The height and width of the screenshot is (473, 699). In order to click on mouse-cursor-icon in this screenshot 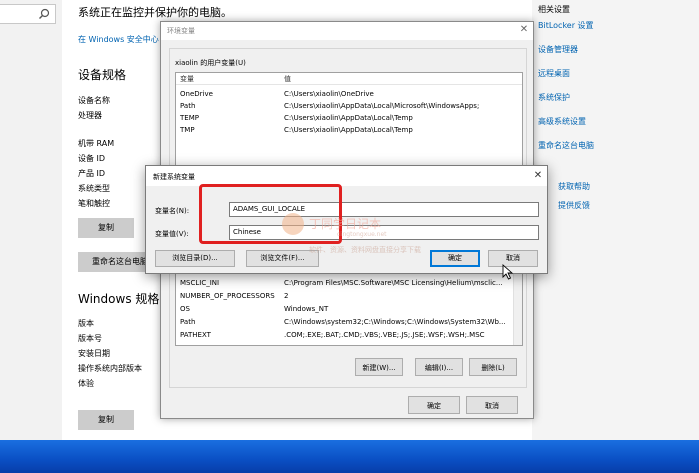, I will do `click(508, 272)`.